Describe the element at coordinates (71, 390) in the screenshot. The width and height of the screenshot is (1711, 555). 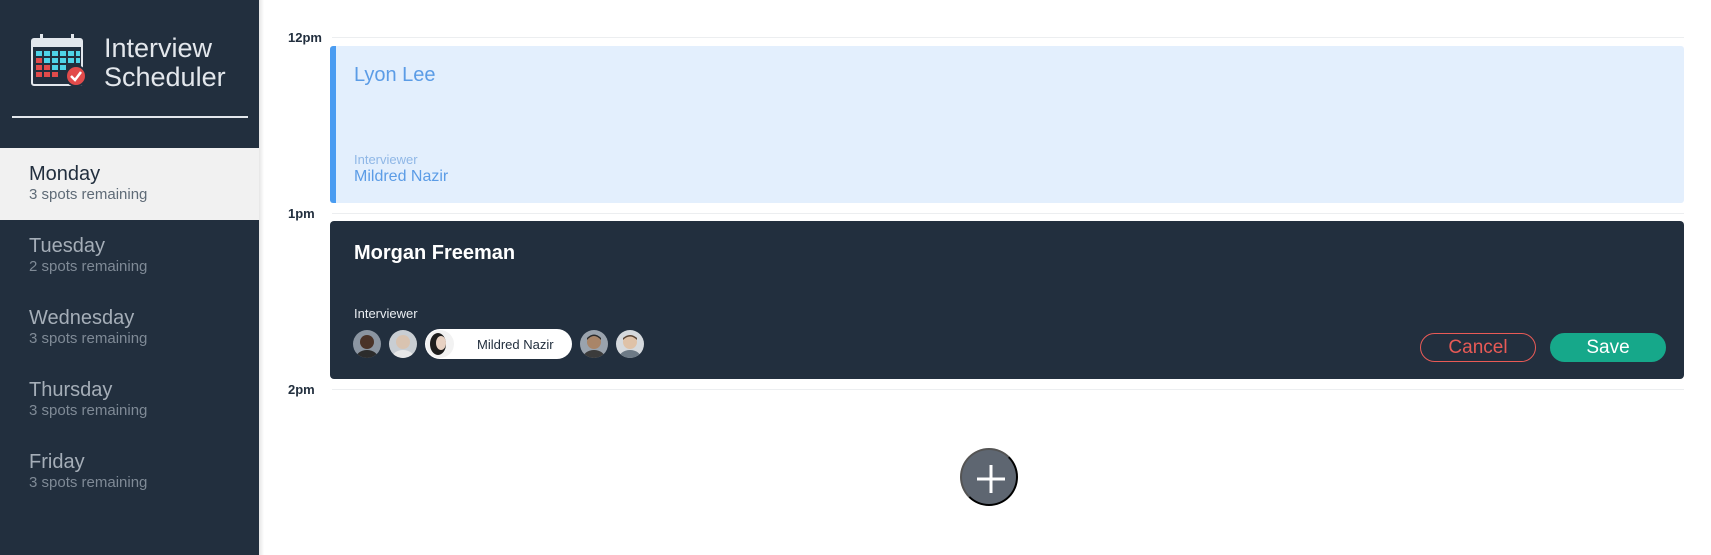
I see `day-name: Thursday` at that location.